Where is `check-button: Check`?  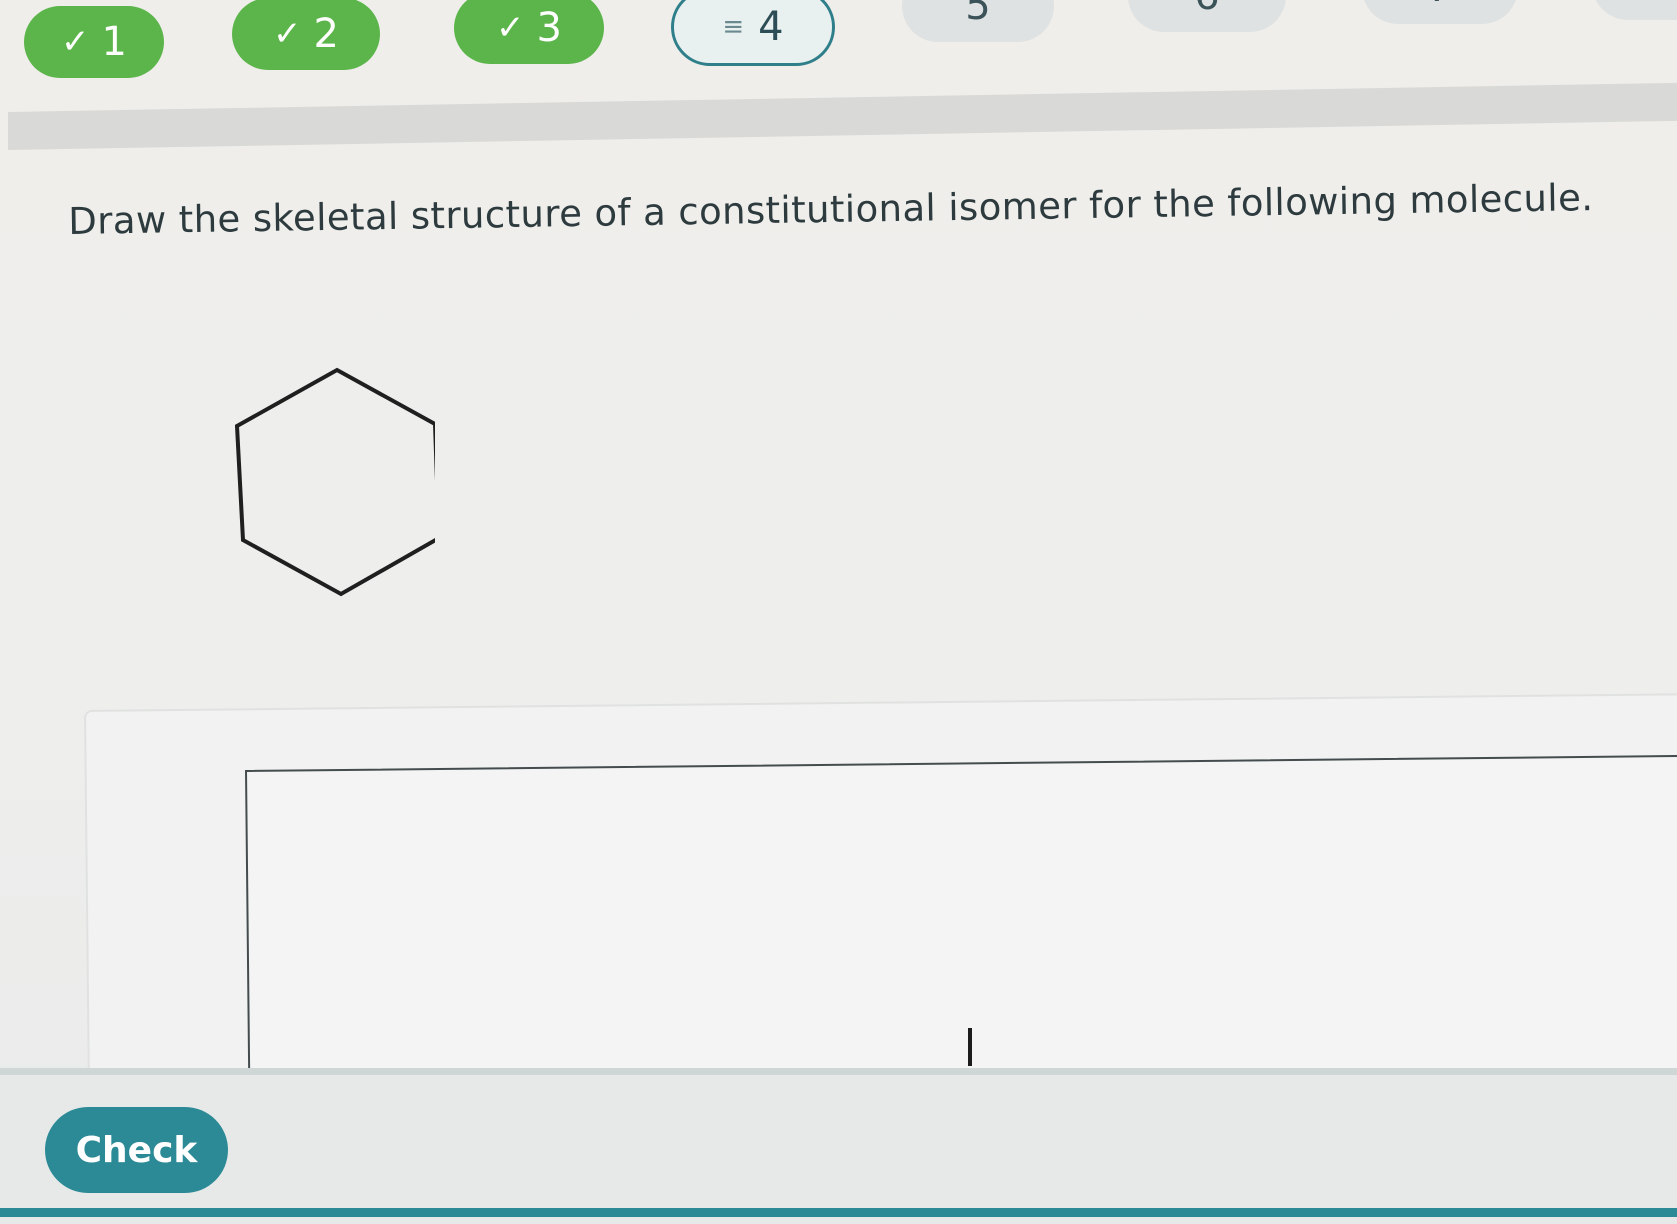
check-button: Check is located at coordinates (136, 1150).